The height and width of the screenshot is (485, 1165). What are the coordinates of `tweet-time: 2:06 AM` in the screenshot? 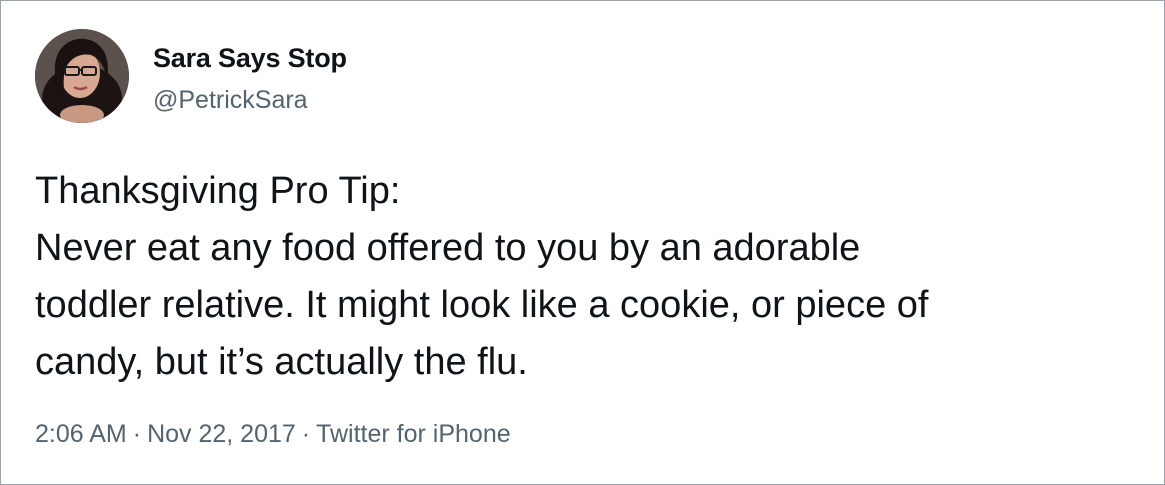 It's located at (81, 434).